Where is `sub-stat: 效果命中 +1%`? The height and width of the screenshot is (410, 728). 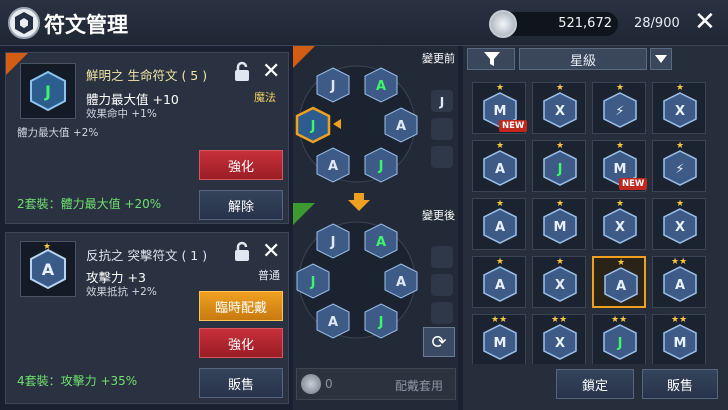
sub-stat: 效果命中 +1% is located at coordinates (121, 114).